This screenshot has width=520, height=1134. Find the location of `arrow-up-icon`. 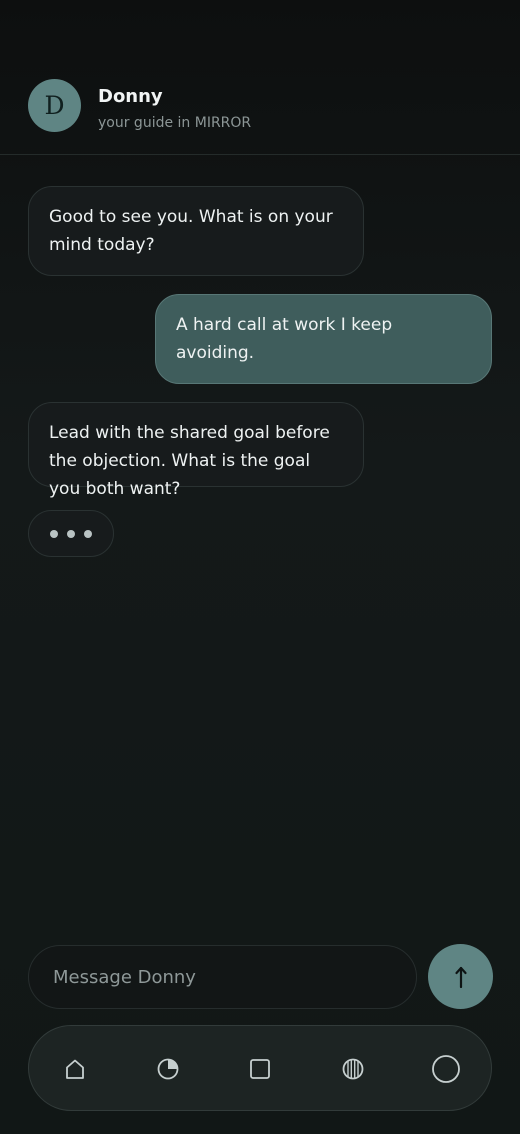

arrow-up-icon is located at coordinates (460, 977).